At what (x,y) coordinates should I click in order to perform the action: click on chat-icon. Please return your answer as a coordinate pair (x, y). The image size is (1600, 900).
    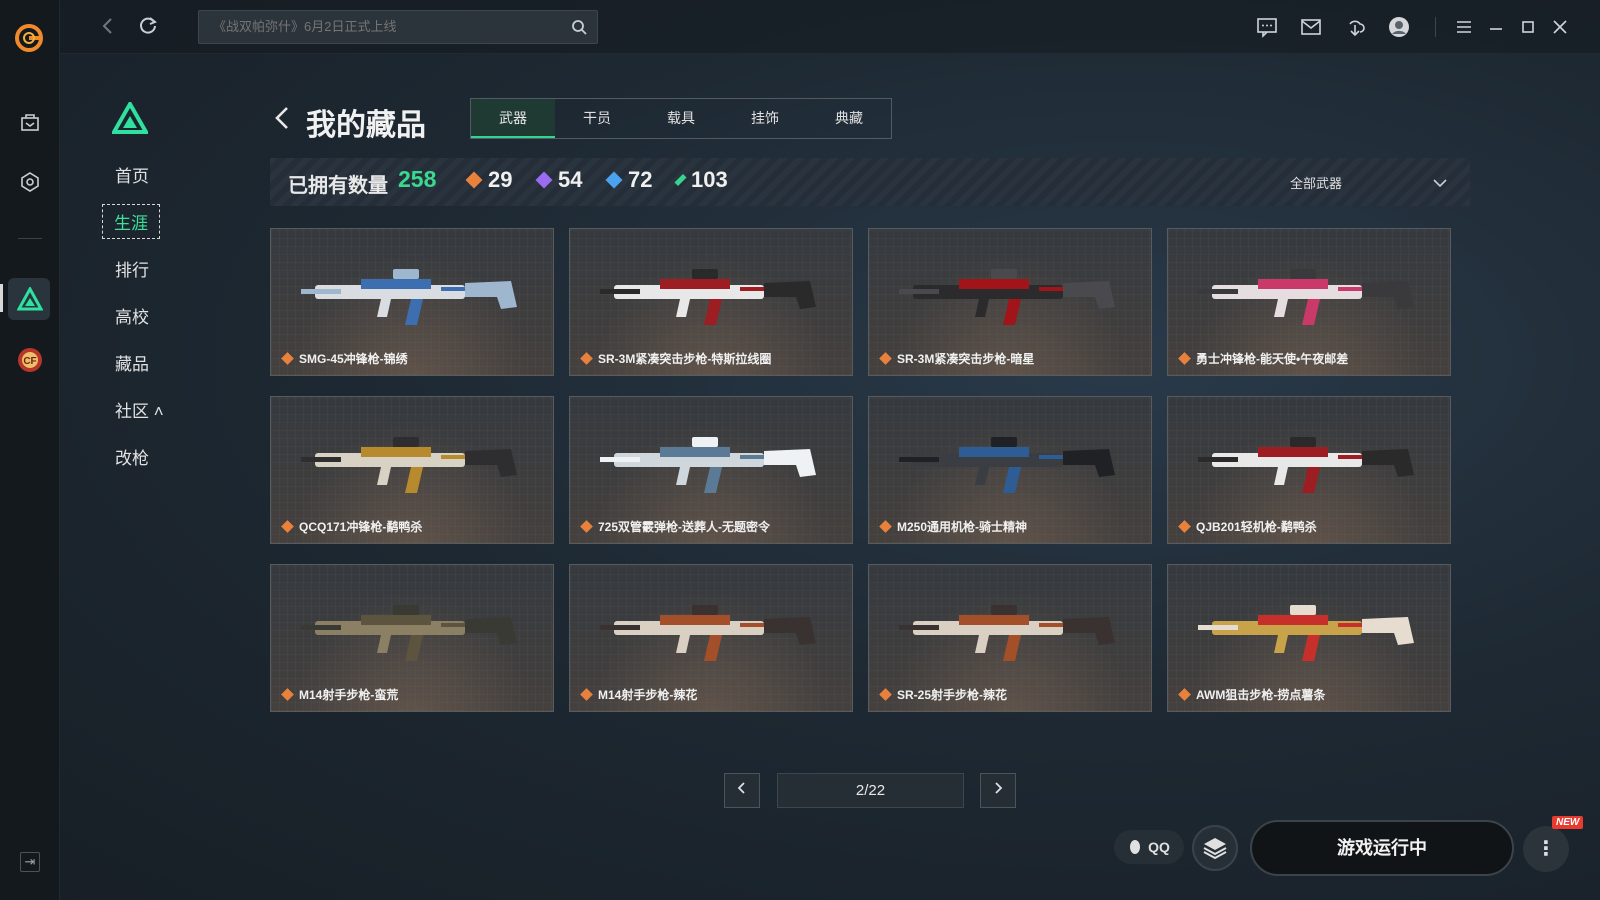
    Looking at the image, I should click on (1267, 27).